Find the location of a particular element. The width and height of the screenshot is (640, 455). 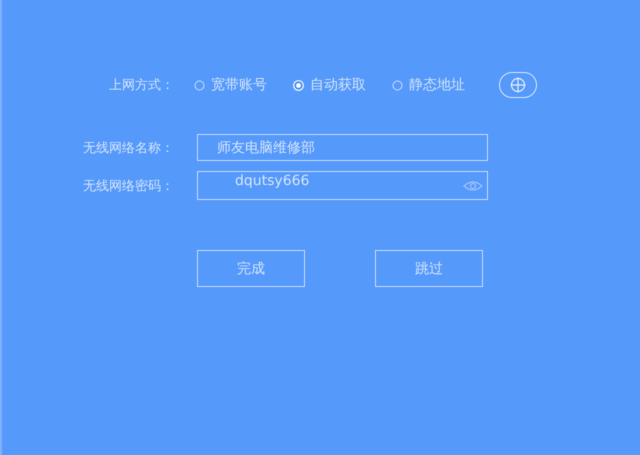

action-button: 跳过 is located at coordinates (429, 268).